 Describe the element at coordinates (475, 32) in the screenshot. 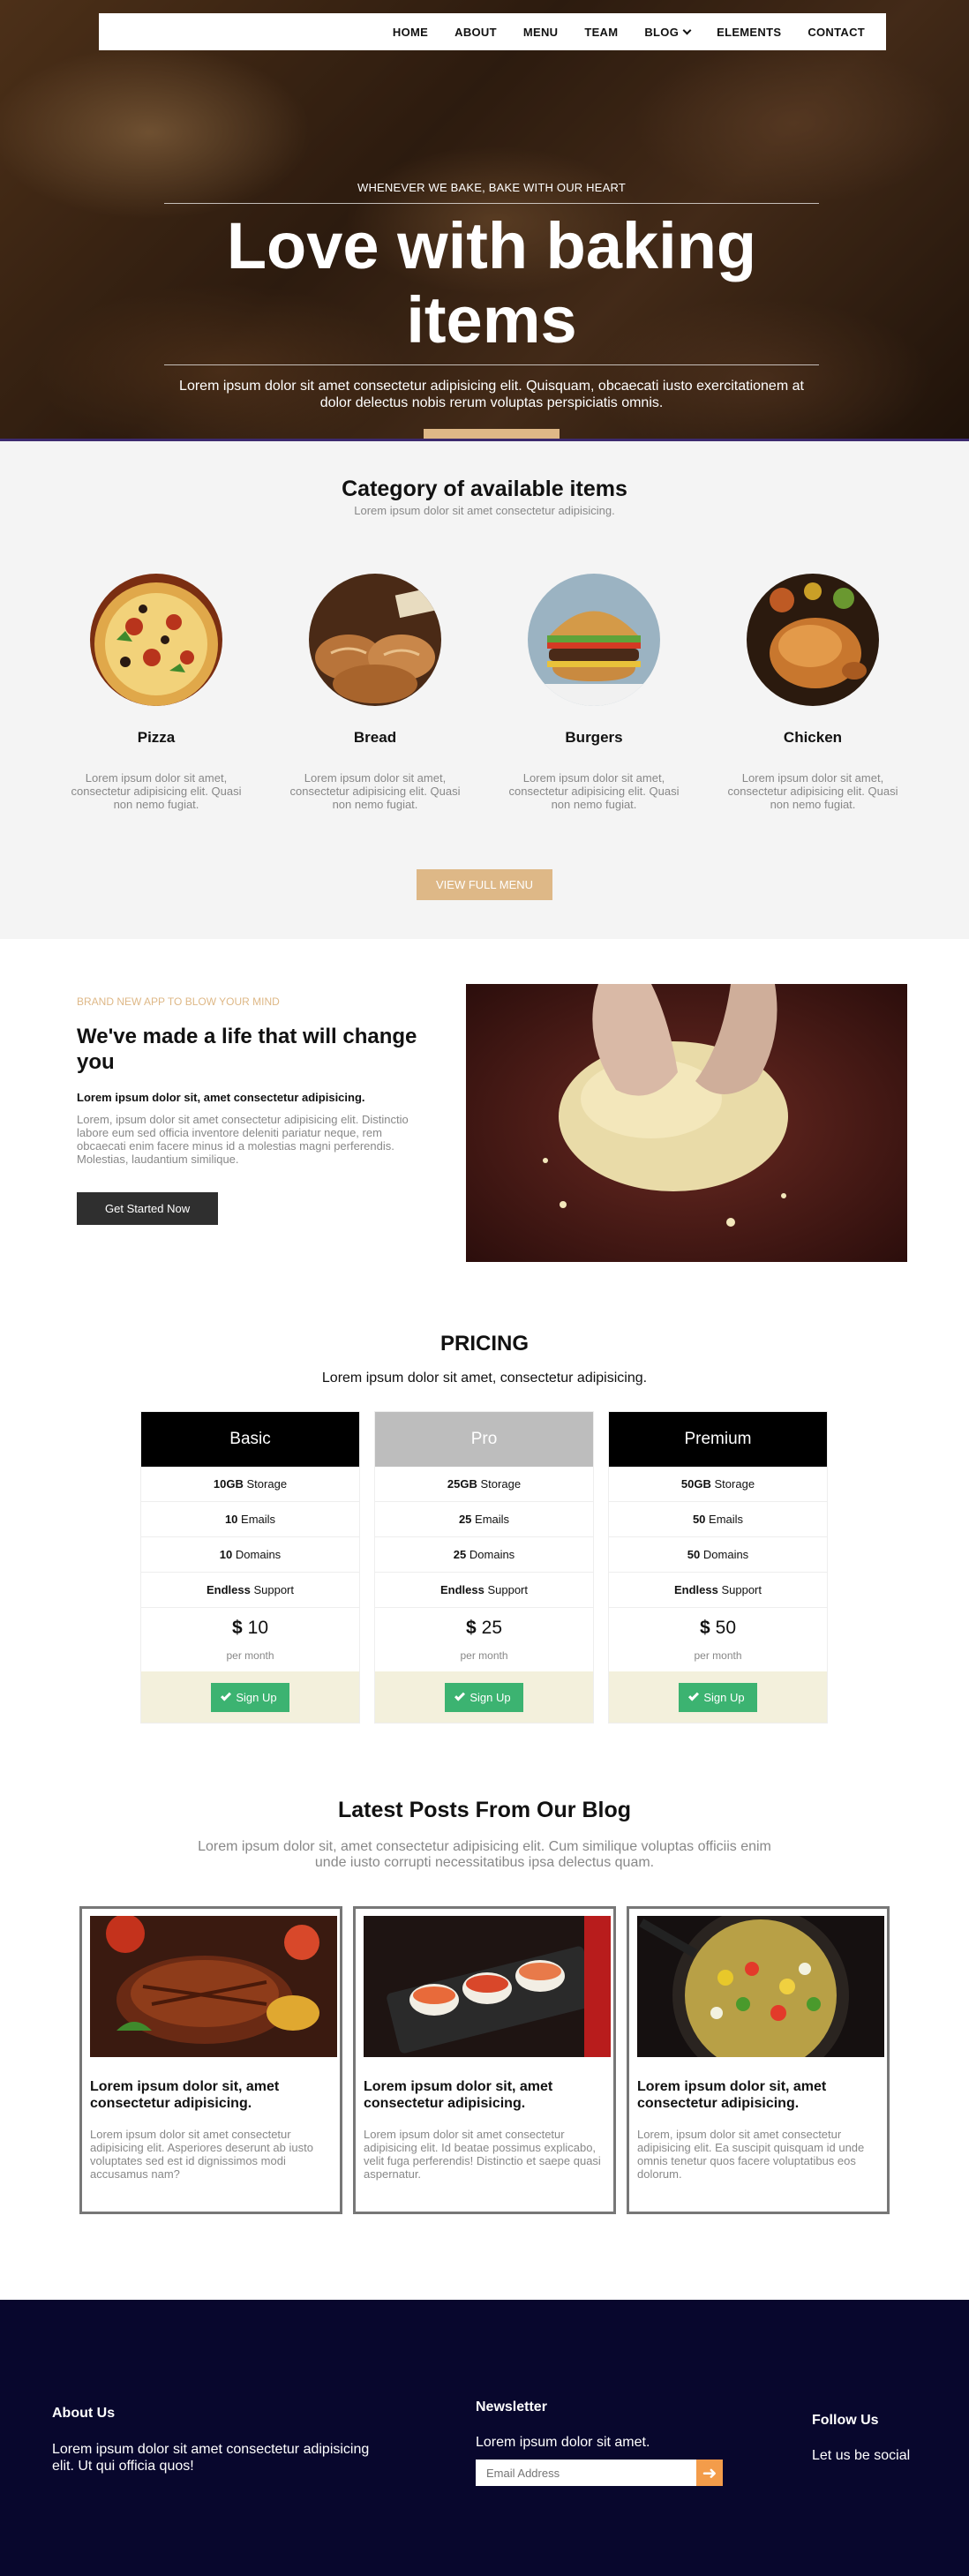

I see `nav-about: ABOUT` at that location.